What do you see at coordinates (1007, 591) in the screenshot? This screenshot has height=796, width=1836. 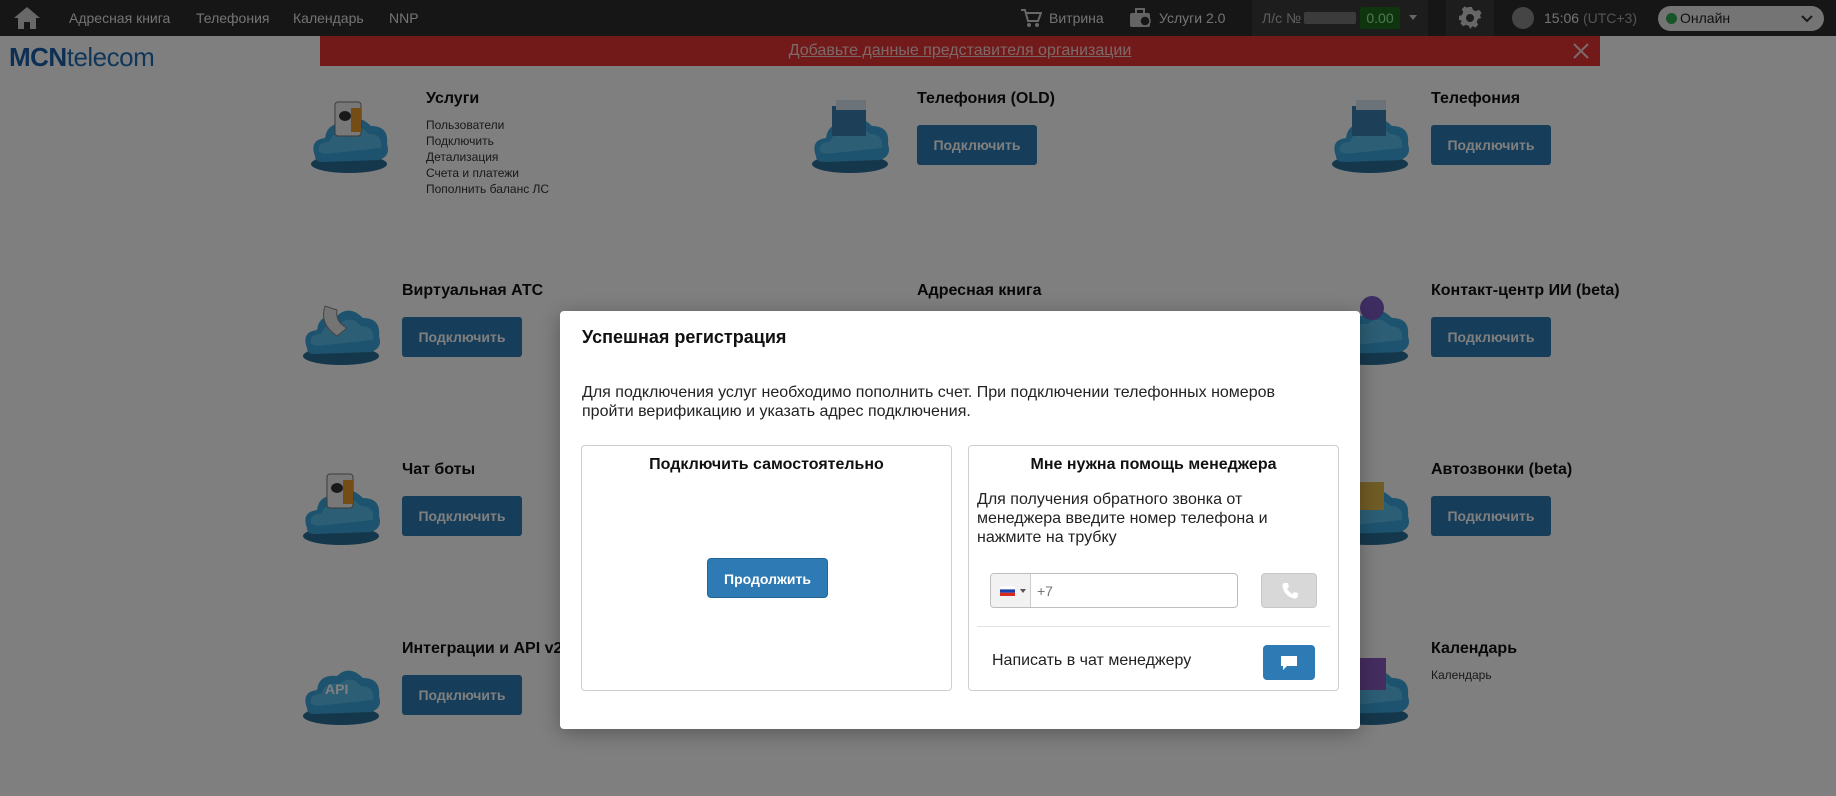 I see `russia-flag-icon` at bounding box center [1007, 591].